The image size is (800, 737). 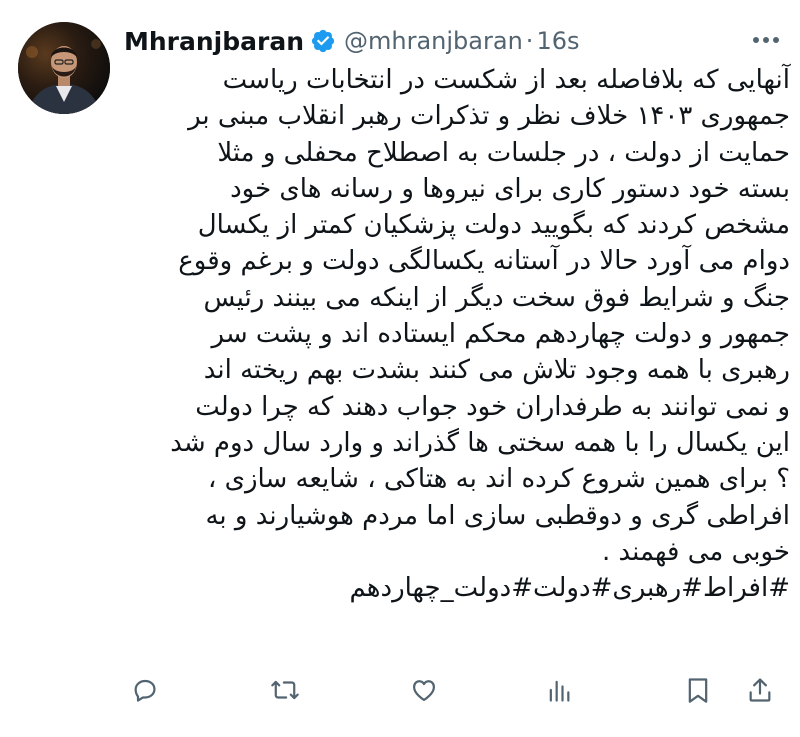 What do you see at coordinates (145, 690) in the screenshot?
I see `reply-icon` at bounding box center [145, 690].